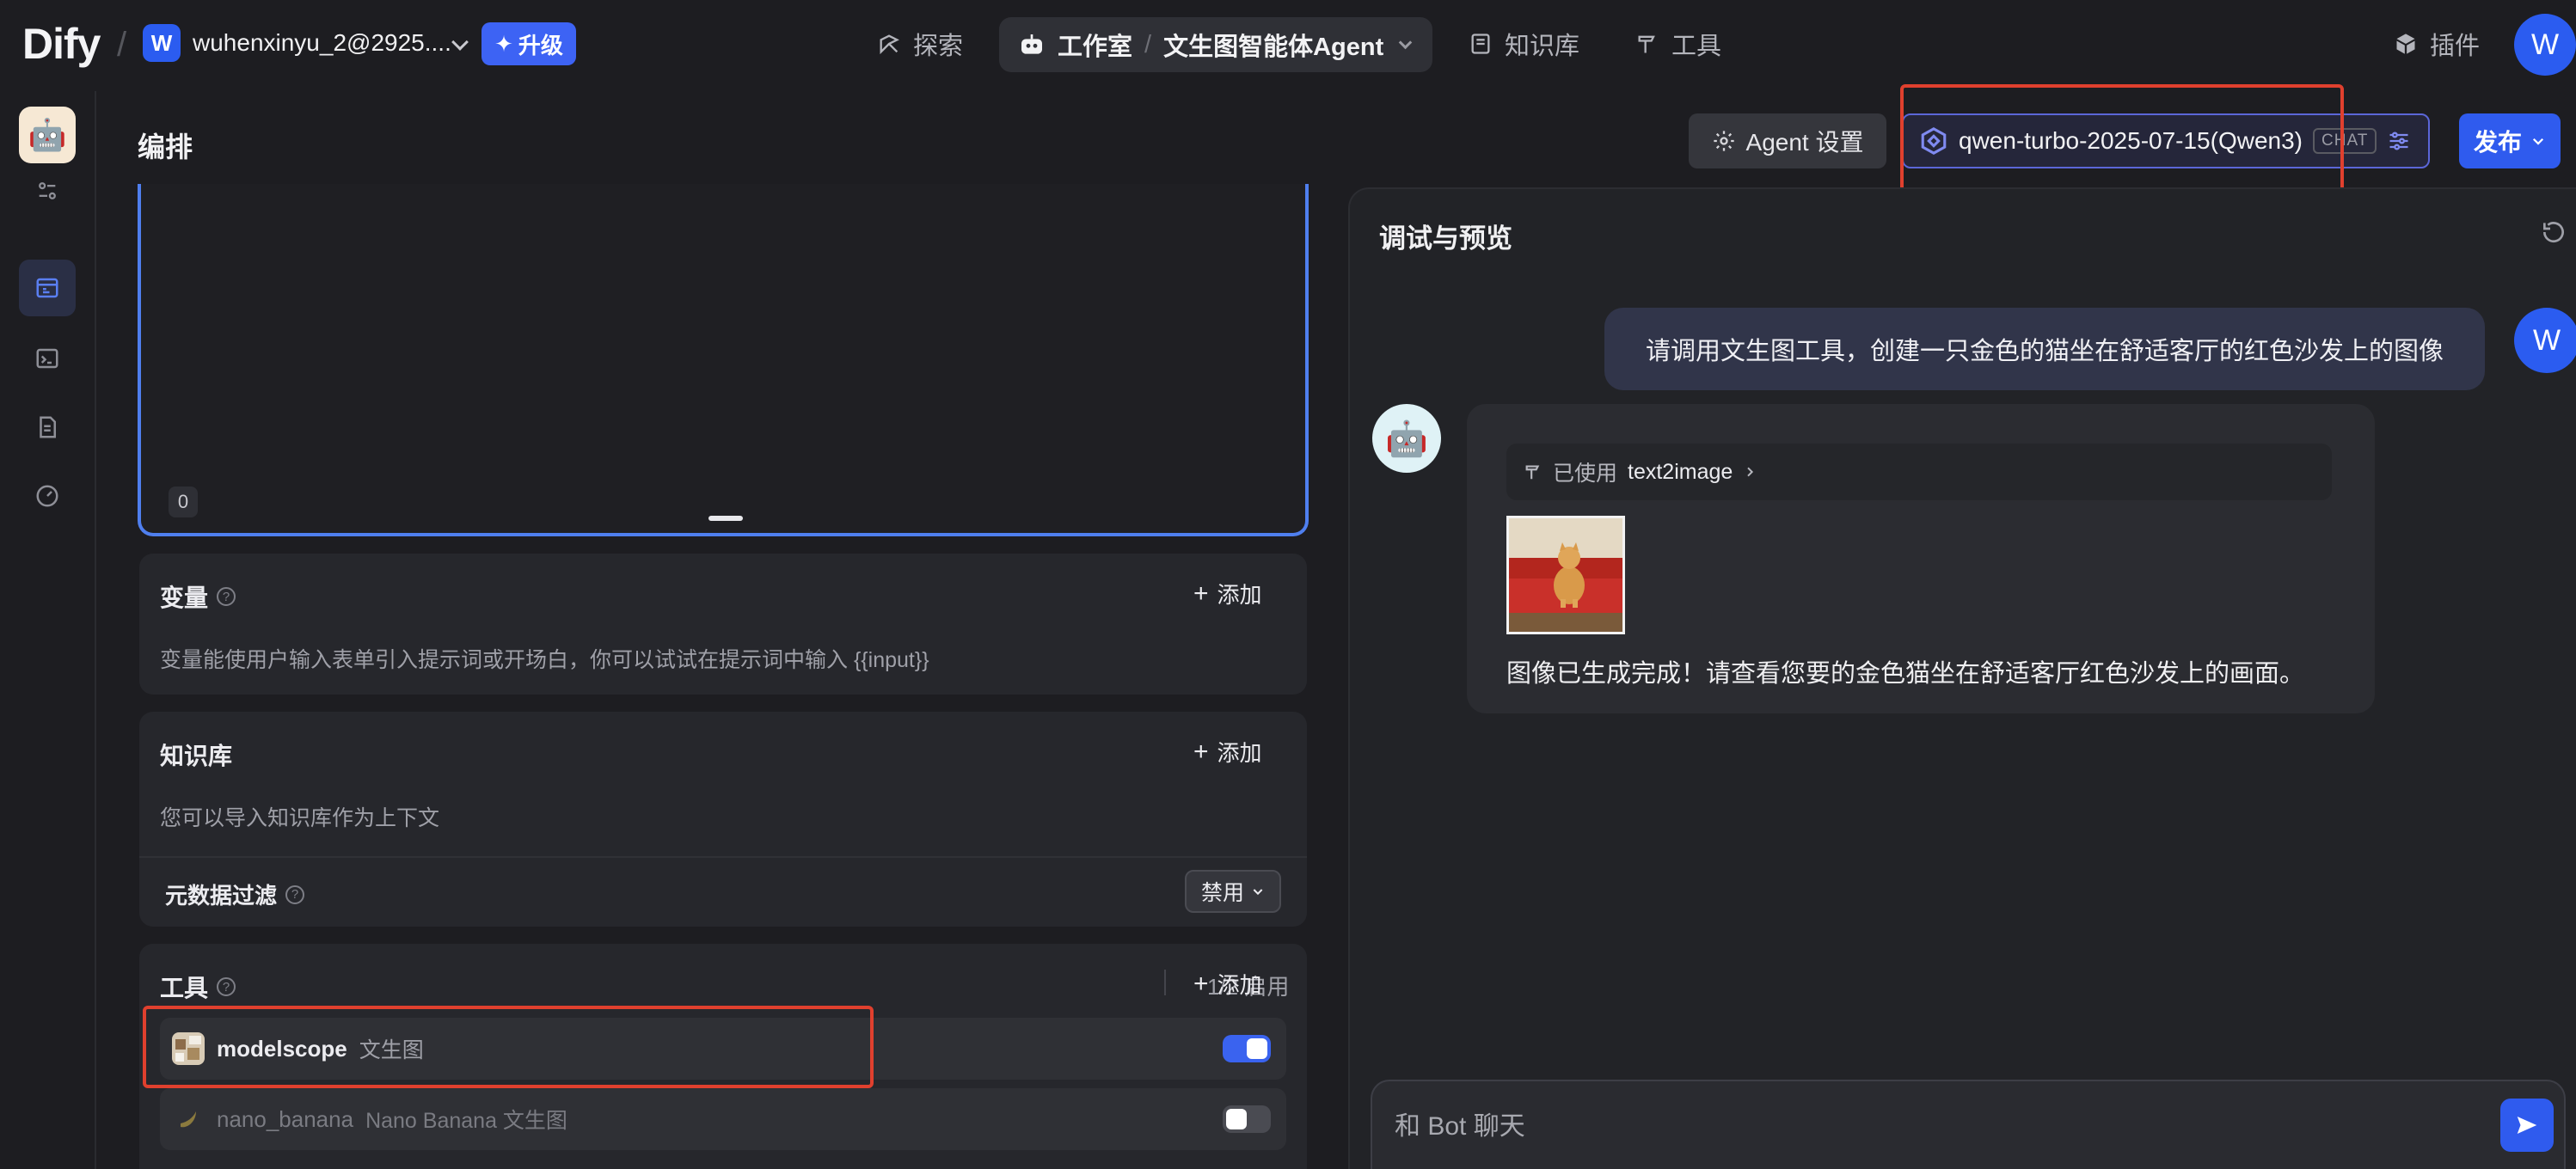 The image size is (2576, 1169). I want to click on metadata-filter-select: 禁用, so click(1233, 892).